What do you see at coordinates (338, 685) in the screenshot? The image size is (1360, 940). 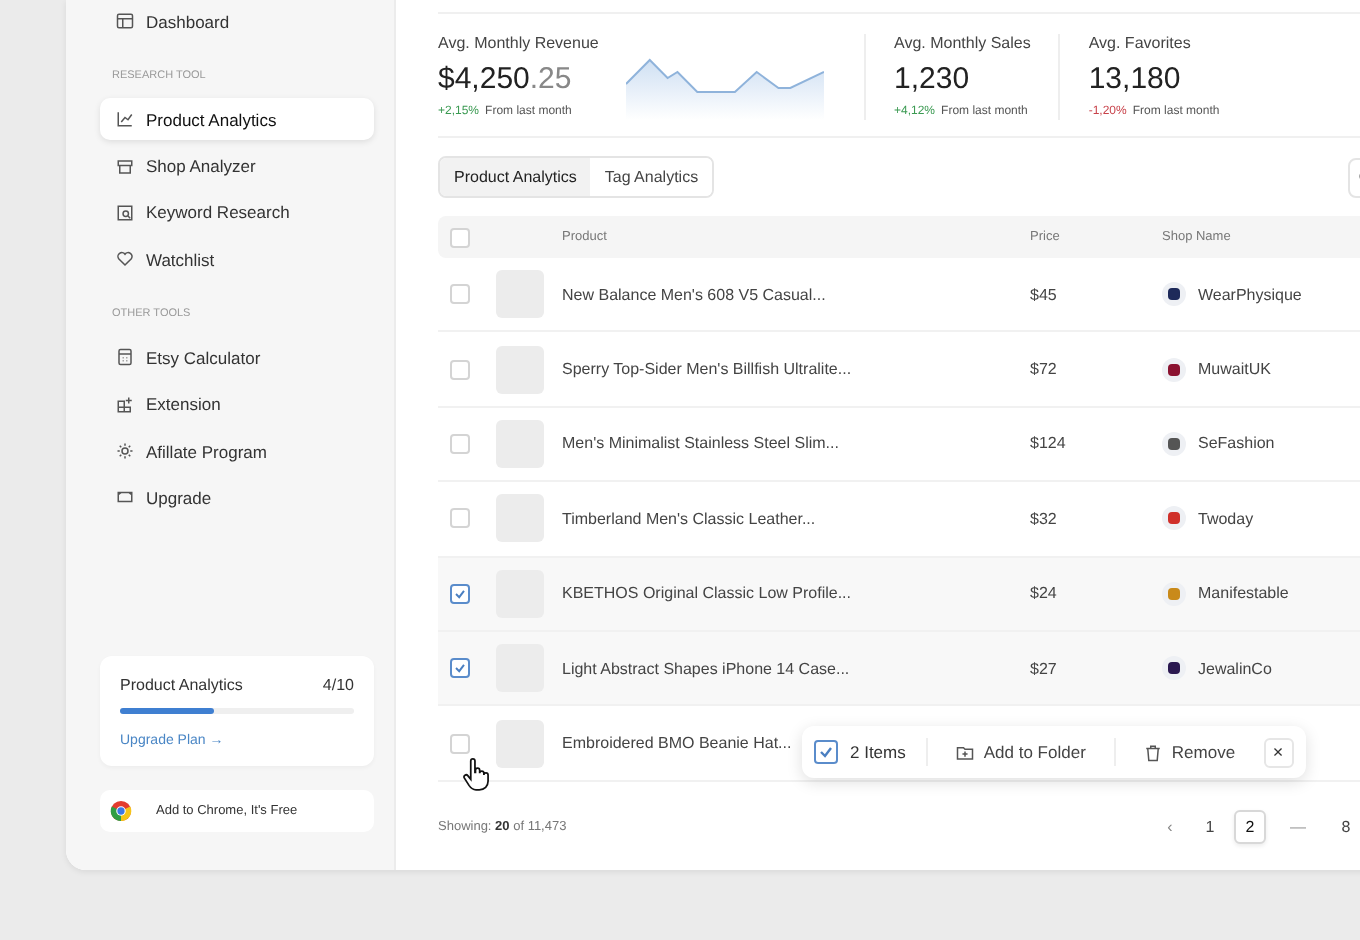 I see `usage-count: 4/10` at bounding box center [338, 685].